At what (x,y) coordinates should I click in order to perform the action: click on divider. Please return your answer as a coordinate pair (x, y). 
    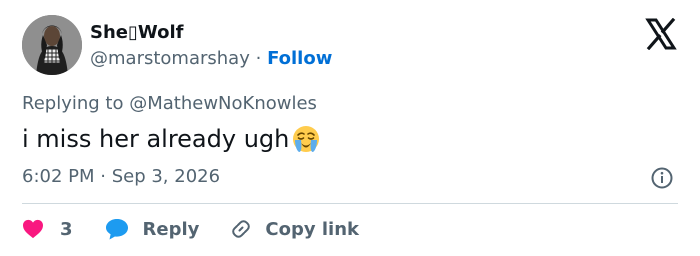
    Looking at the image, I should click on (350, 203).